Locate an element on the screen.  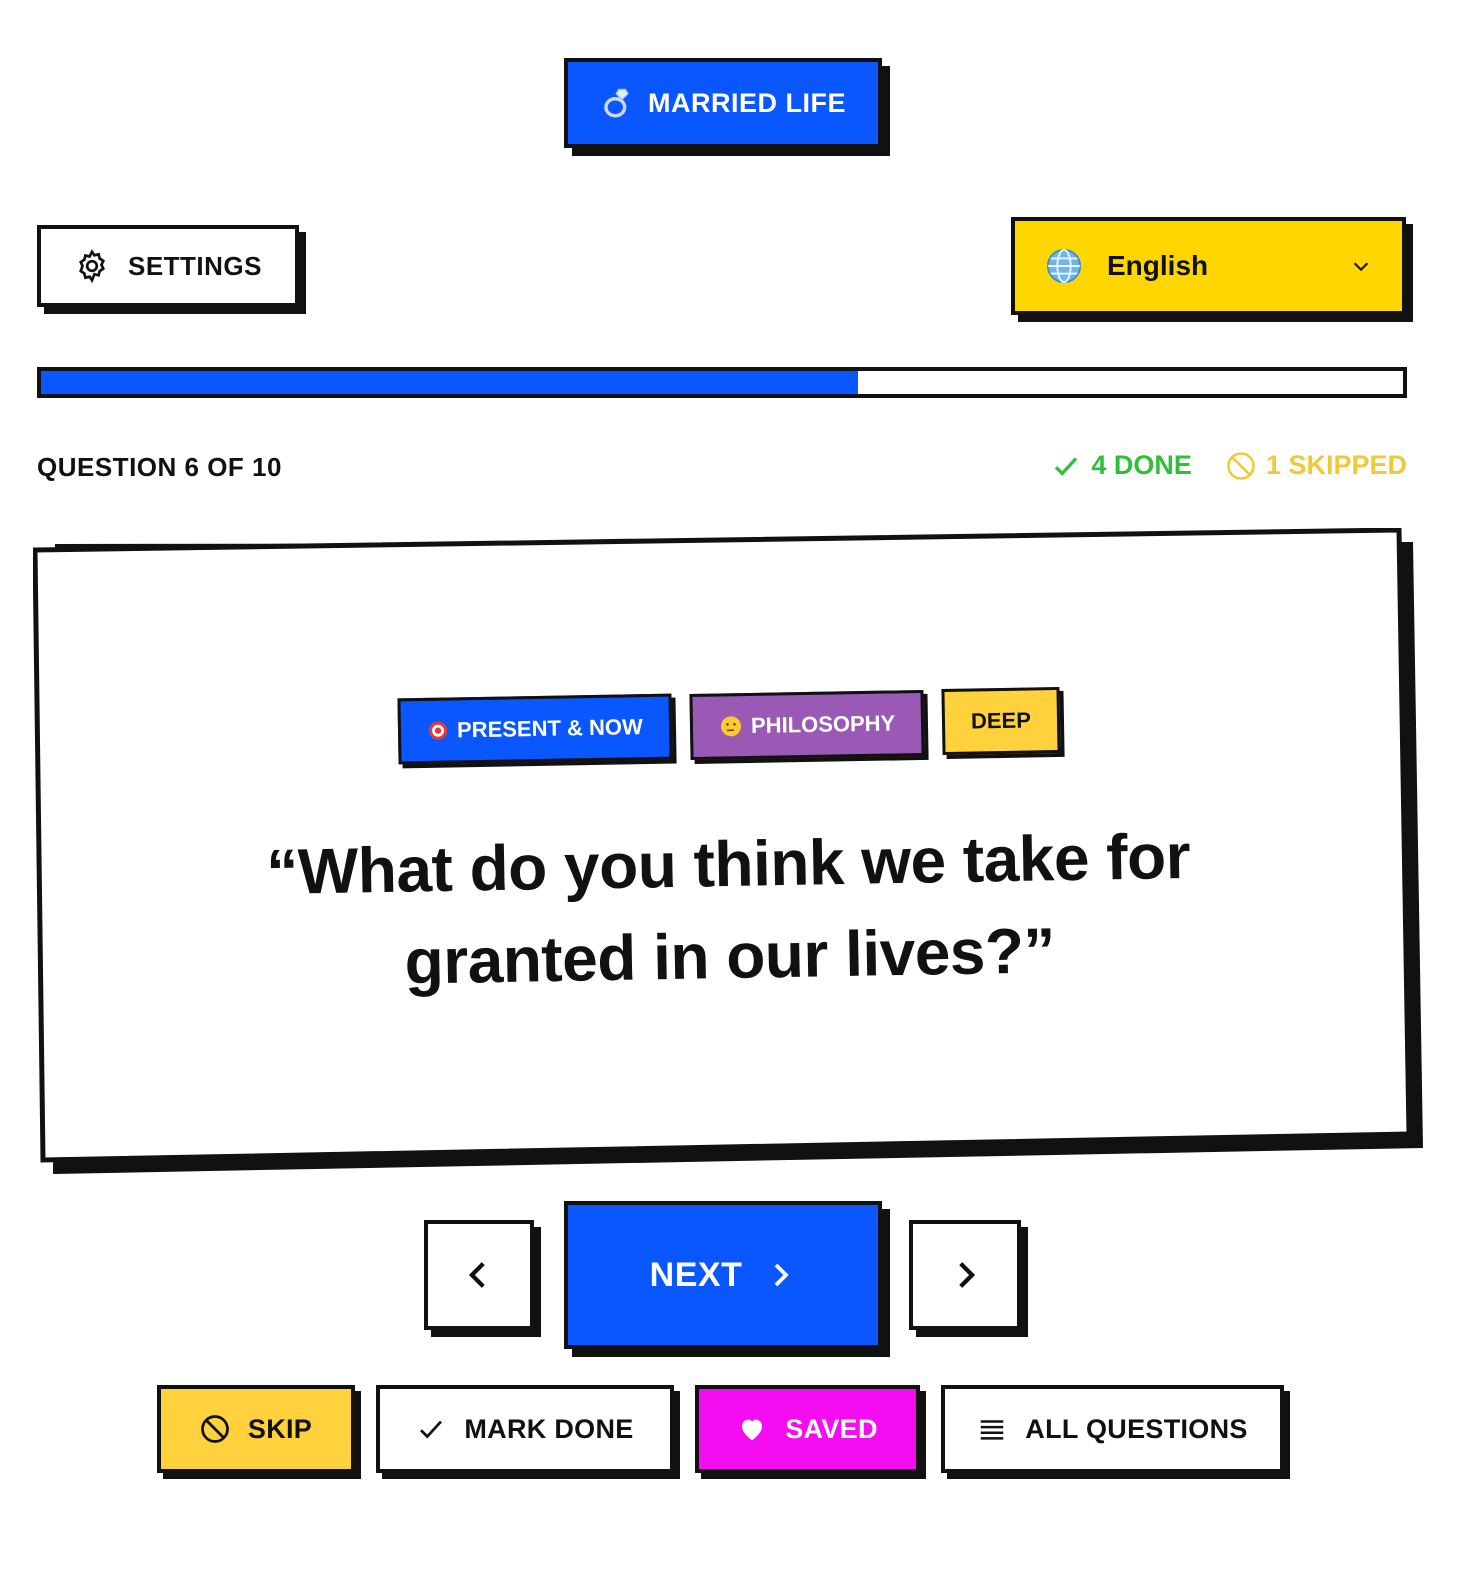
tag-label: DEEP is located at coordinates (1001, 720).